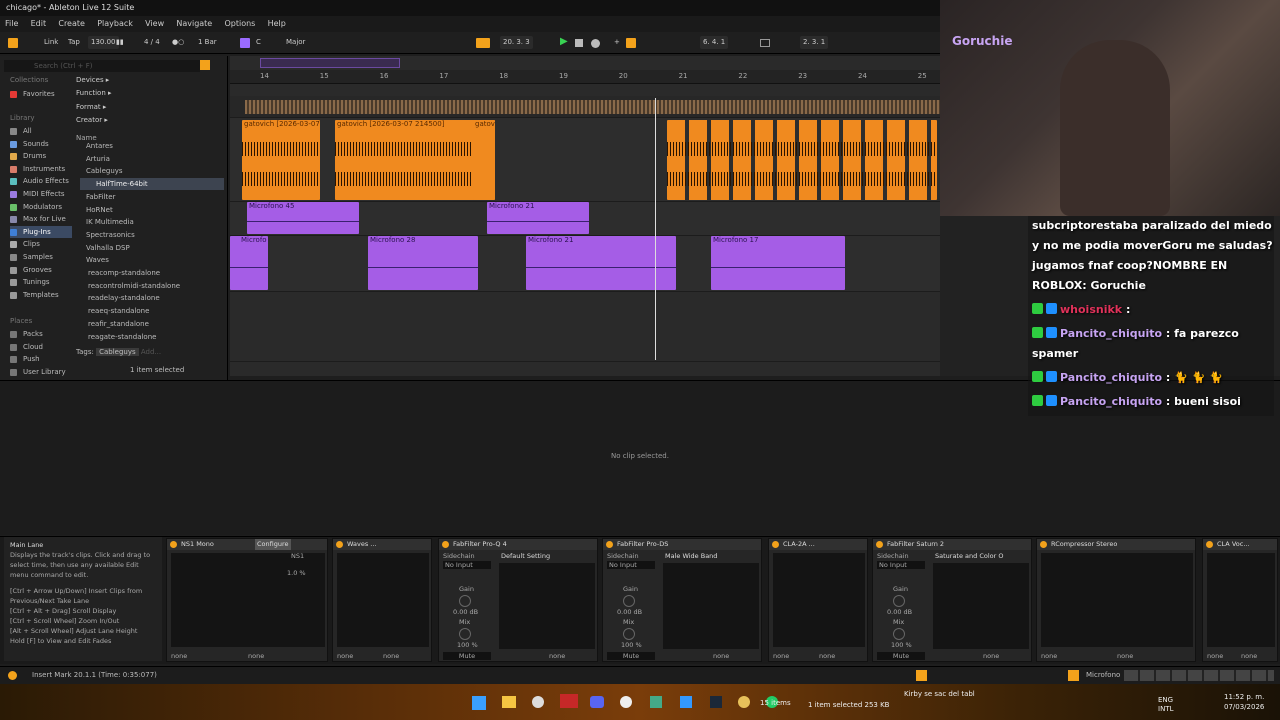 This screenshot has height=720, width=1280. I want to click on loop-start: 6. 4. 1, so click(714, 42).